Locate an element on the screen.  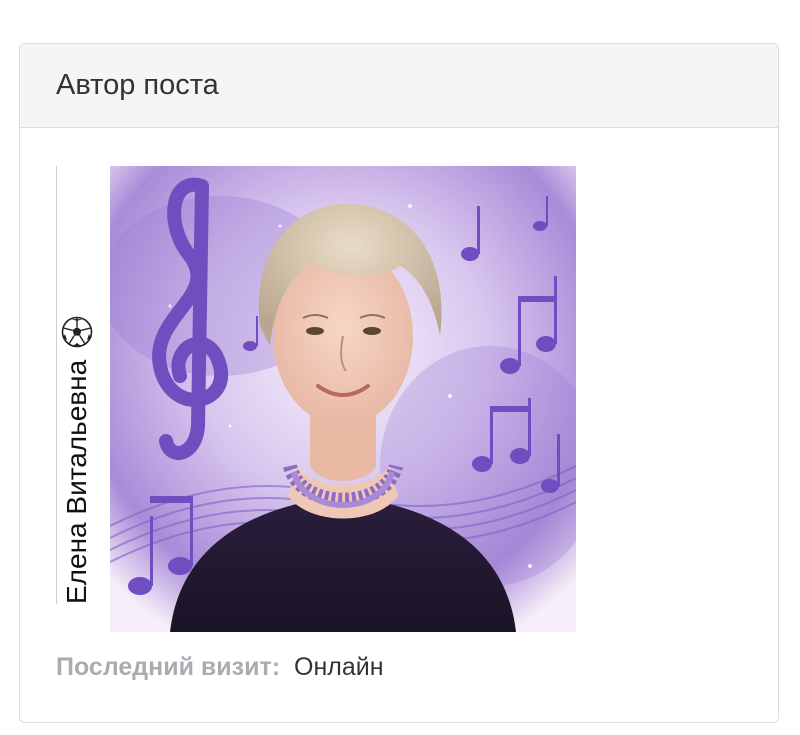
author-name-strip: Елена Витальевна is located at coordinates (77, 385).